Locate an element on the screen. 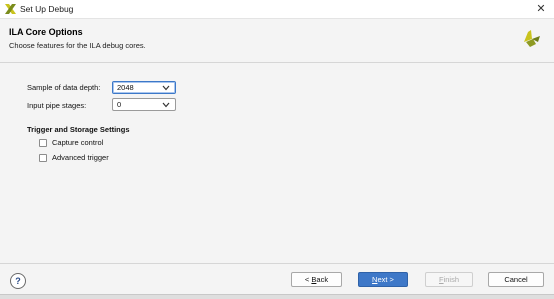 This screenshot has width=554, height=299. page-title: ILA Core Options is located at coordinates (46, 32).